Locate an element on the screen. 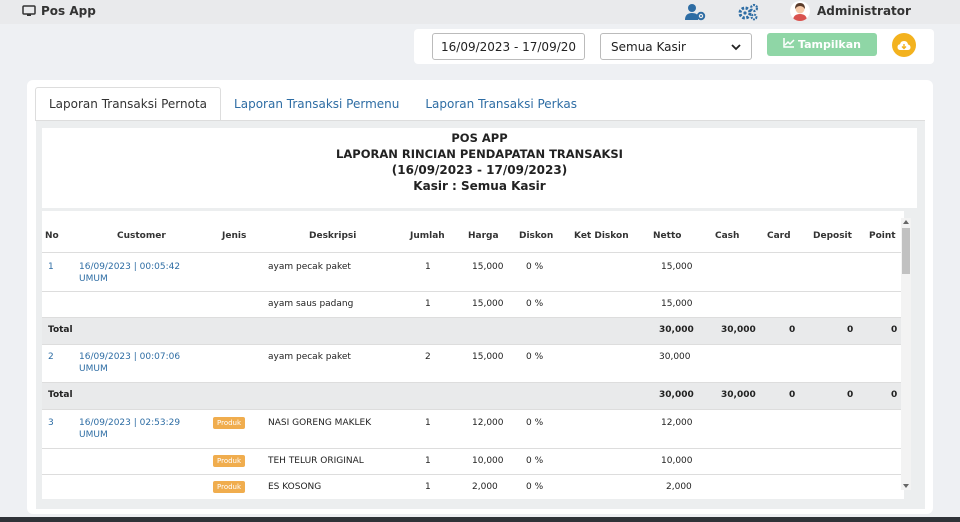 The image size is (960, 522). report-kasir: Kasir : Semua Kasir is located at coordinates (479, 186).